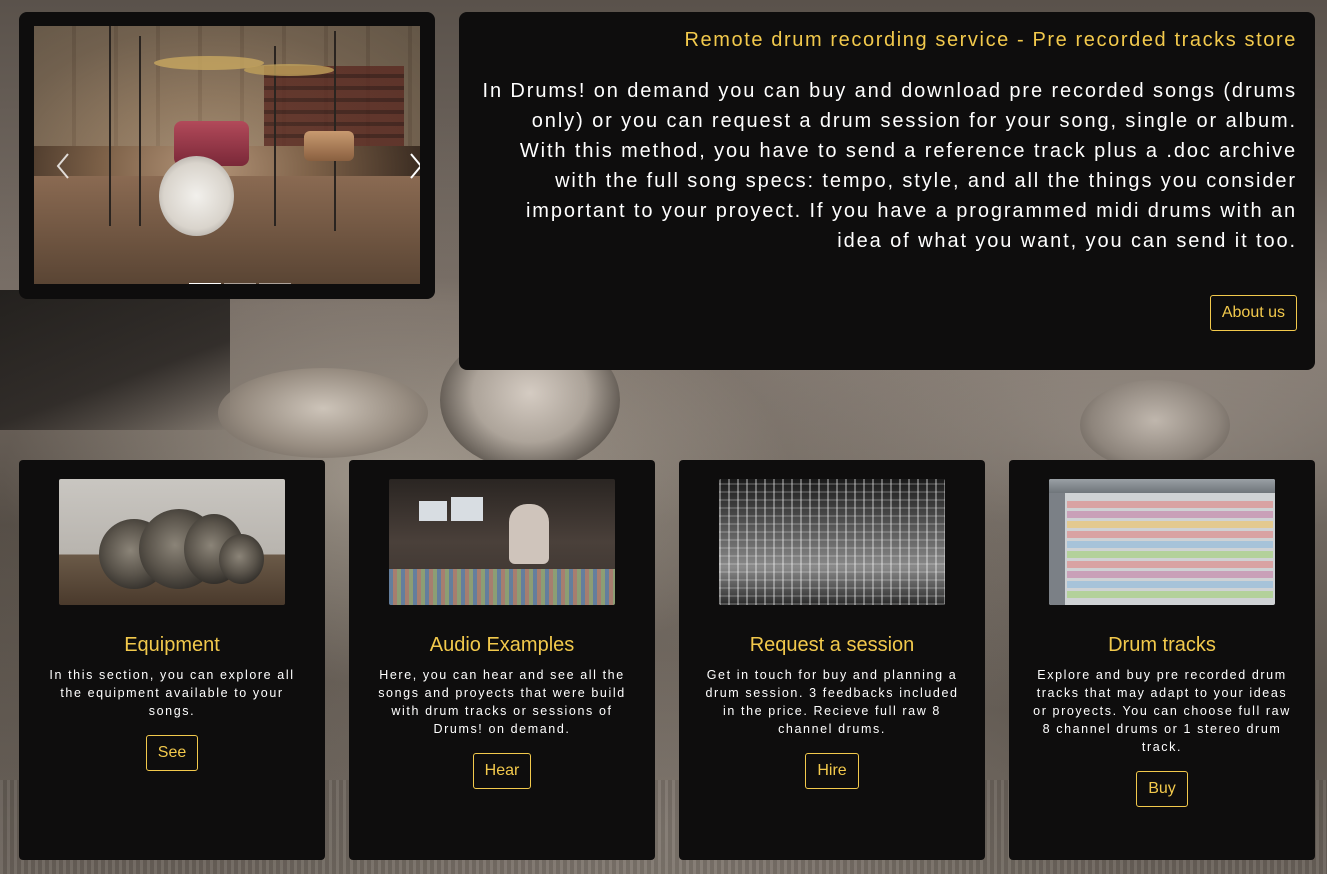 The width and height of the screenshot is (1327, 874). I want to click on carousel-indicators, so click(240, 283).